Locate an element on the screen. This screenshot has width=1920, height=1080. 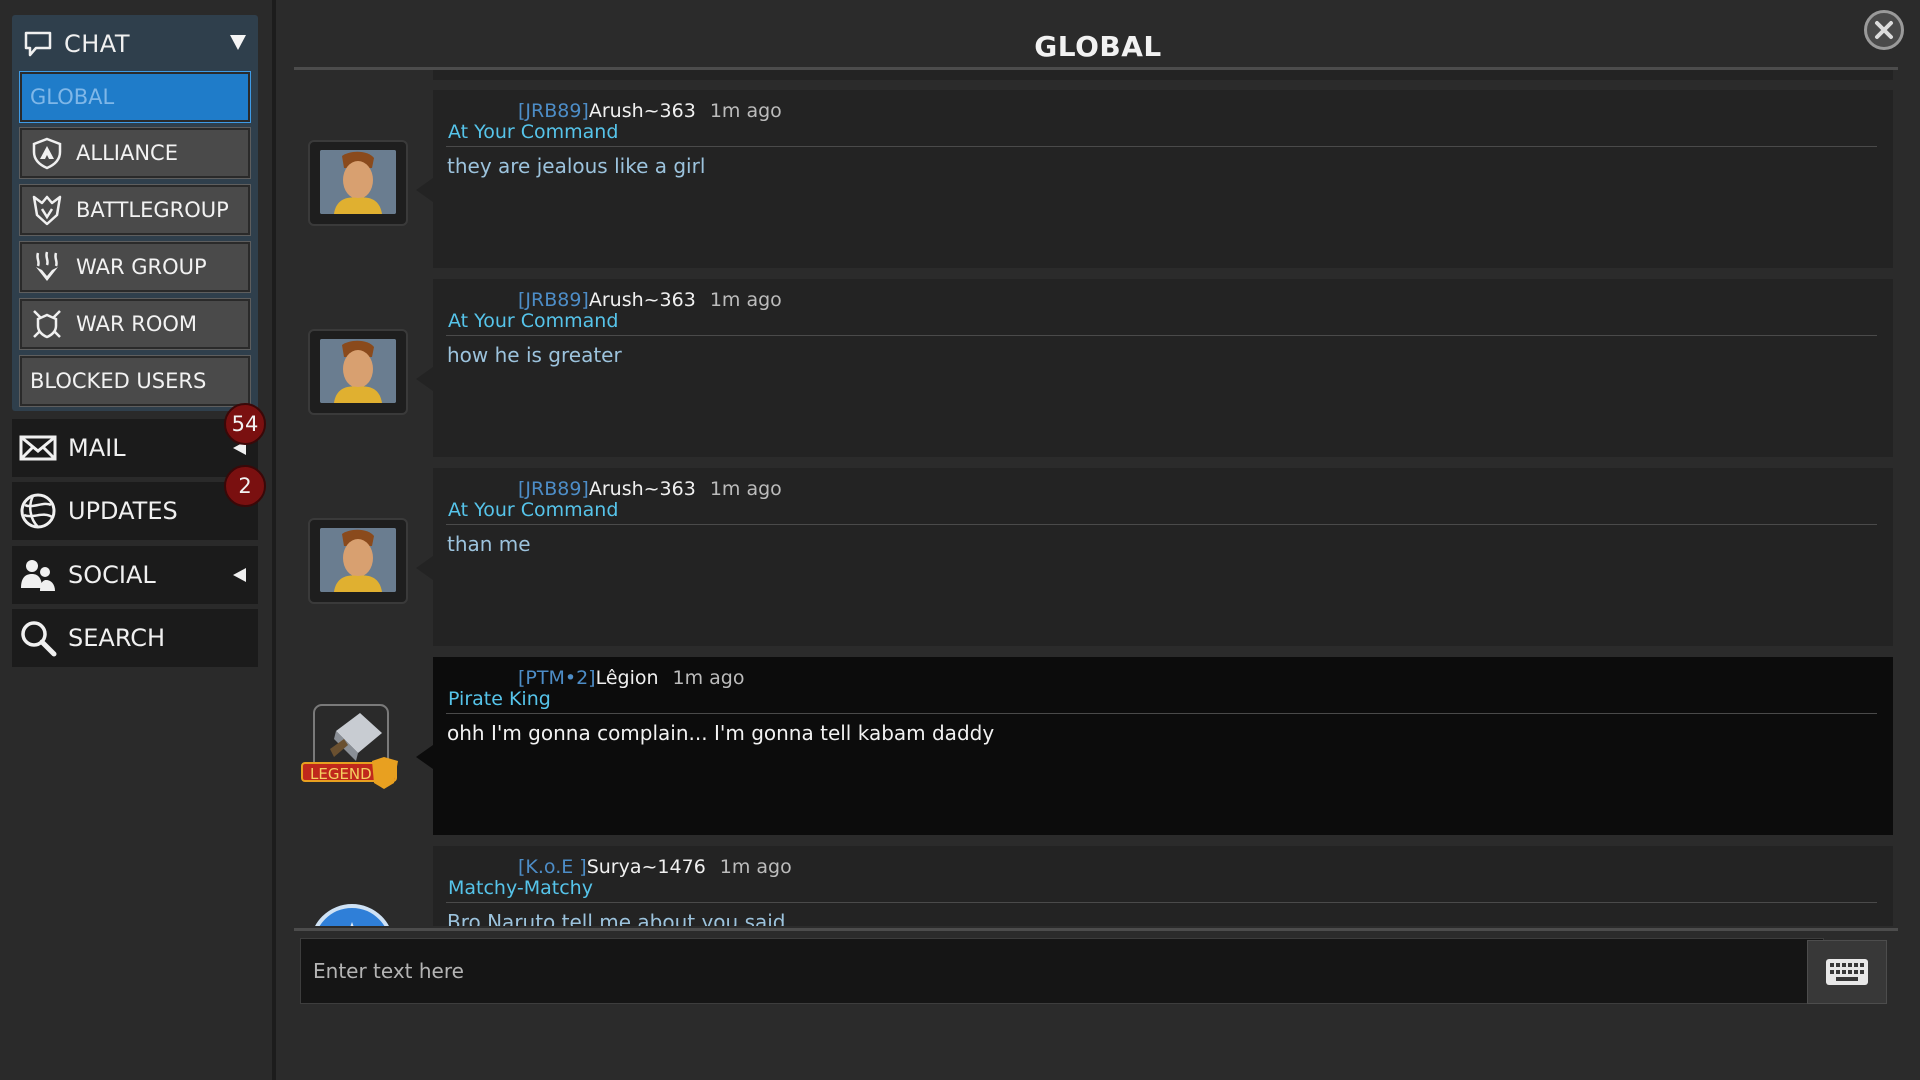
chat-input-box is located at coordinates (1062, 971).